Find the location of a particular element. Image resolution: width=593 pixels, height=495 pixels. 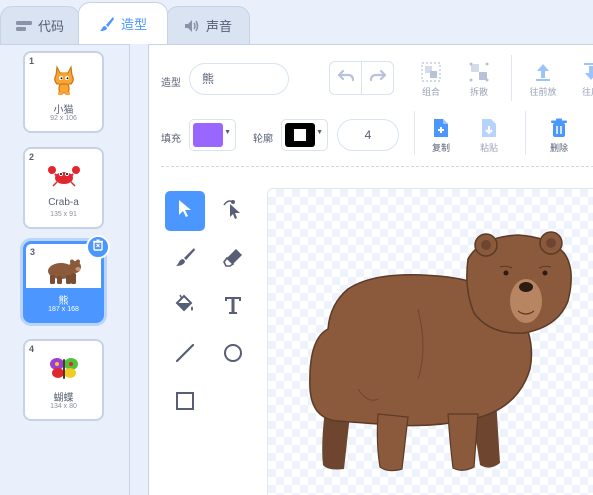

ungroup-button: 拆散 is located at coordinates (479, 78).